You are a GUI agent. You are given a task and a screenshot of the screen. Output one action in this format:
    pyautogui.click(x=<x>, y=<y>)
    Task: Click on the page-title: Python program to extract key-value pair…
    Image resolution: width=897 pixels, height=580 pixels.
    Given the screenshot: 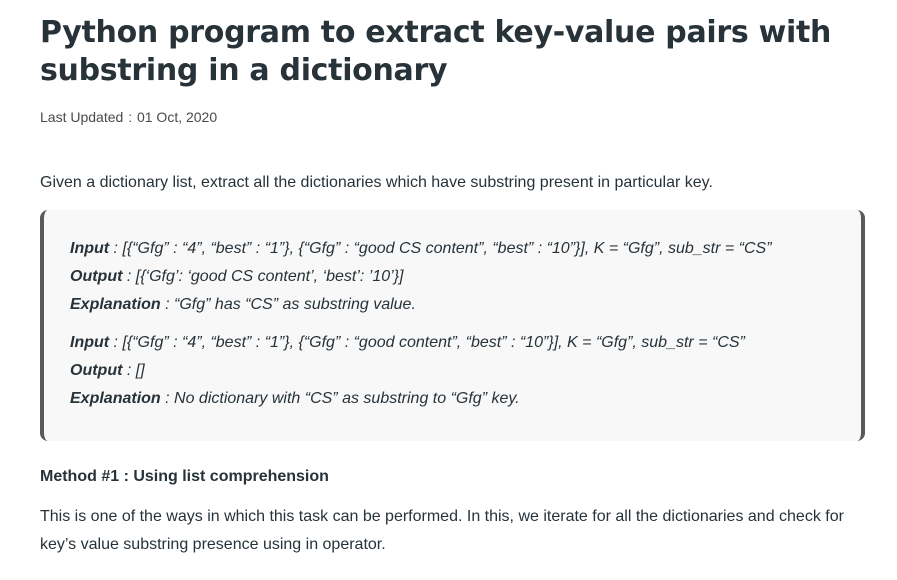 What is the action you would take?
    pyautogui.click(x=436, y=51)
    